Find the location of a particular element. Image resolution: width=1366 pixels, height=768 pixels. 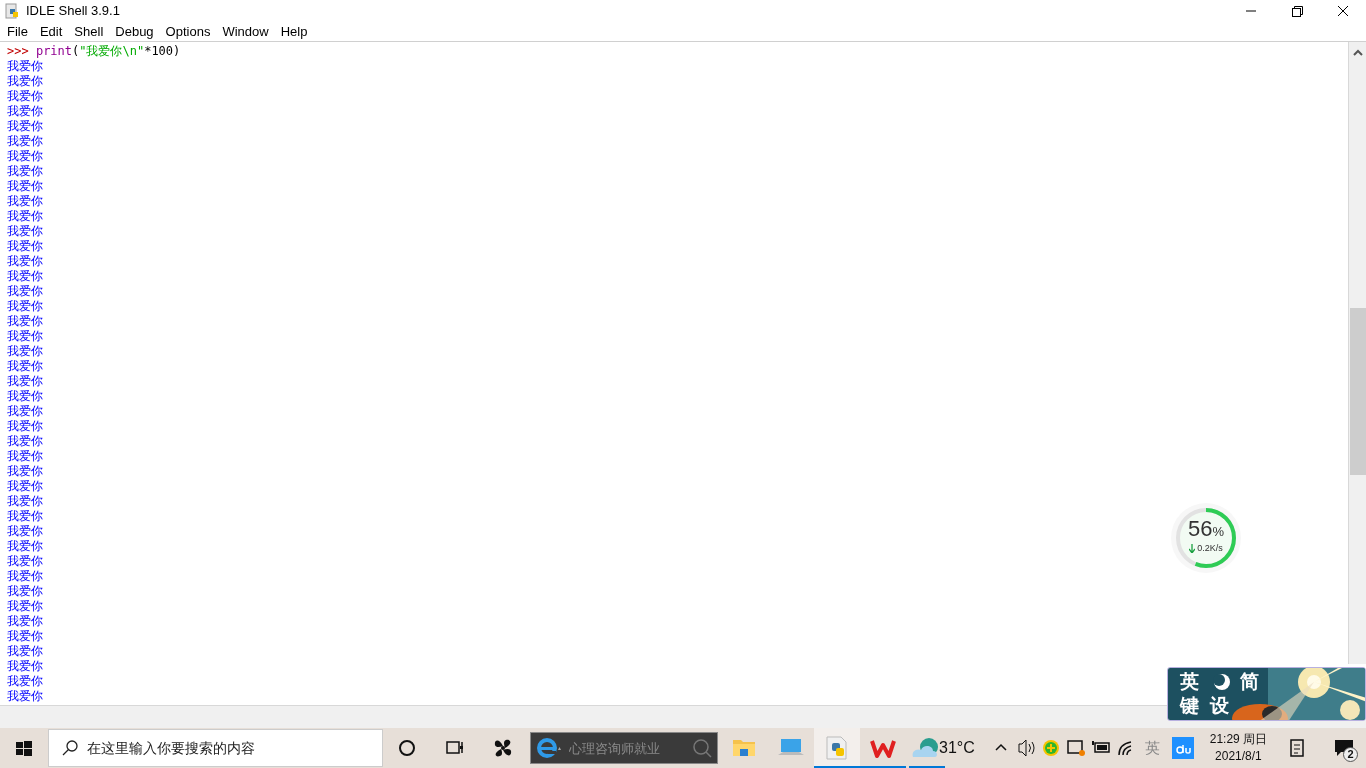

menu-item: Window is located at coordinates (245, 31).